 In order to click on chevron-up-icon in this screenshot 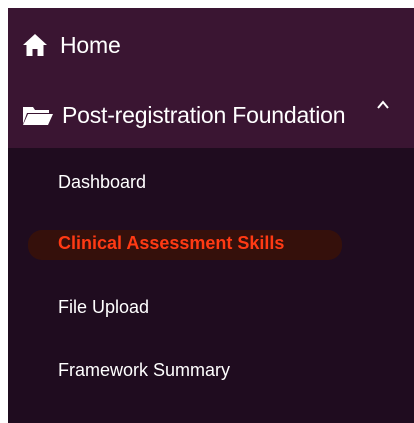, I will do `click(383, 104)`.